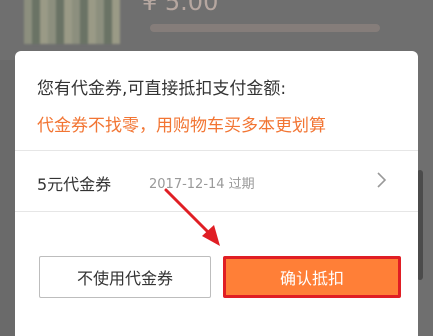 This screenshot has height=336, width=433. What do you see at coordinates (180, 8) in the screenshot?
I see `background-price: ¥ 5.00` at bounding box center [180, 8].